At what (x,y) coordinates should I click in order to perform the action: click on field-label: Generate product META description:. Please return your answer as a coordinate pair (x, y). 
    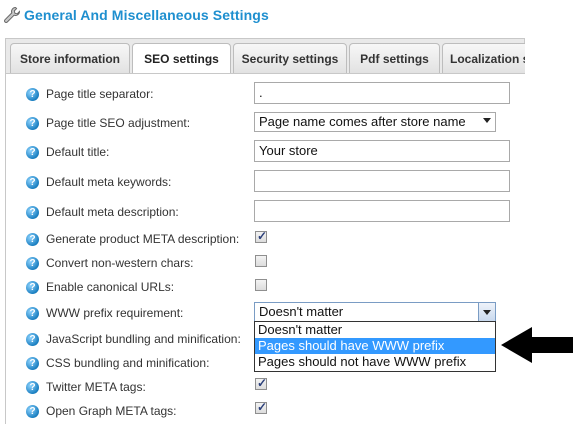
    Looking at the image, I should click on (143, 239).